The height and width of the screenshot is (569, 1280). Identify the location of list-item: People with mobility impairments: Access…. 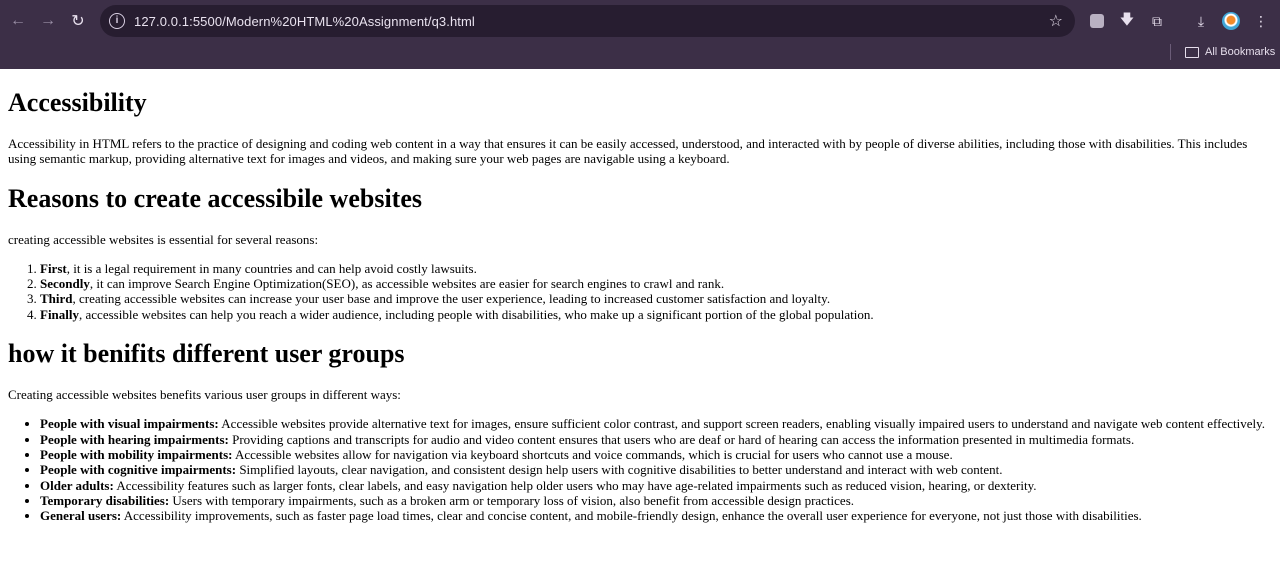
(656, 454).